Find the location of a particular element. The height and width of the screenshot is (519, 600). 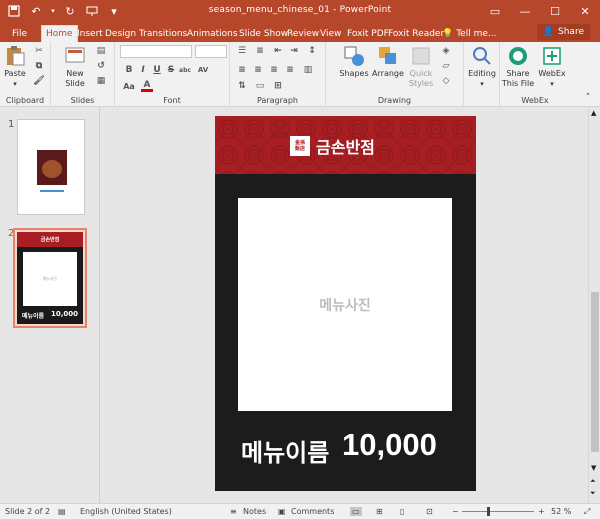

slide-thumbnail-2: 금손반점 메뉴사진 메뉴이름 10,000 is located at coordinates (50, 278).